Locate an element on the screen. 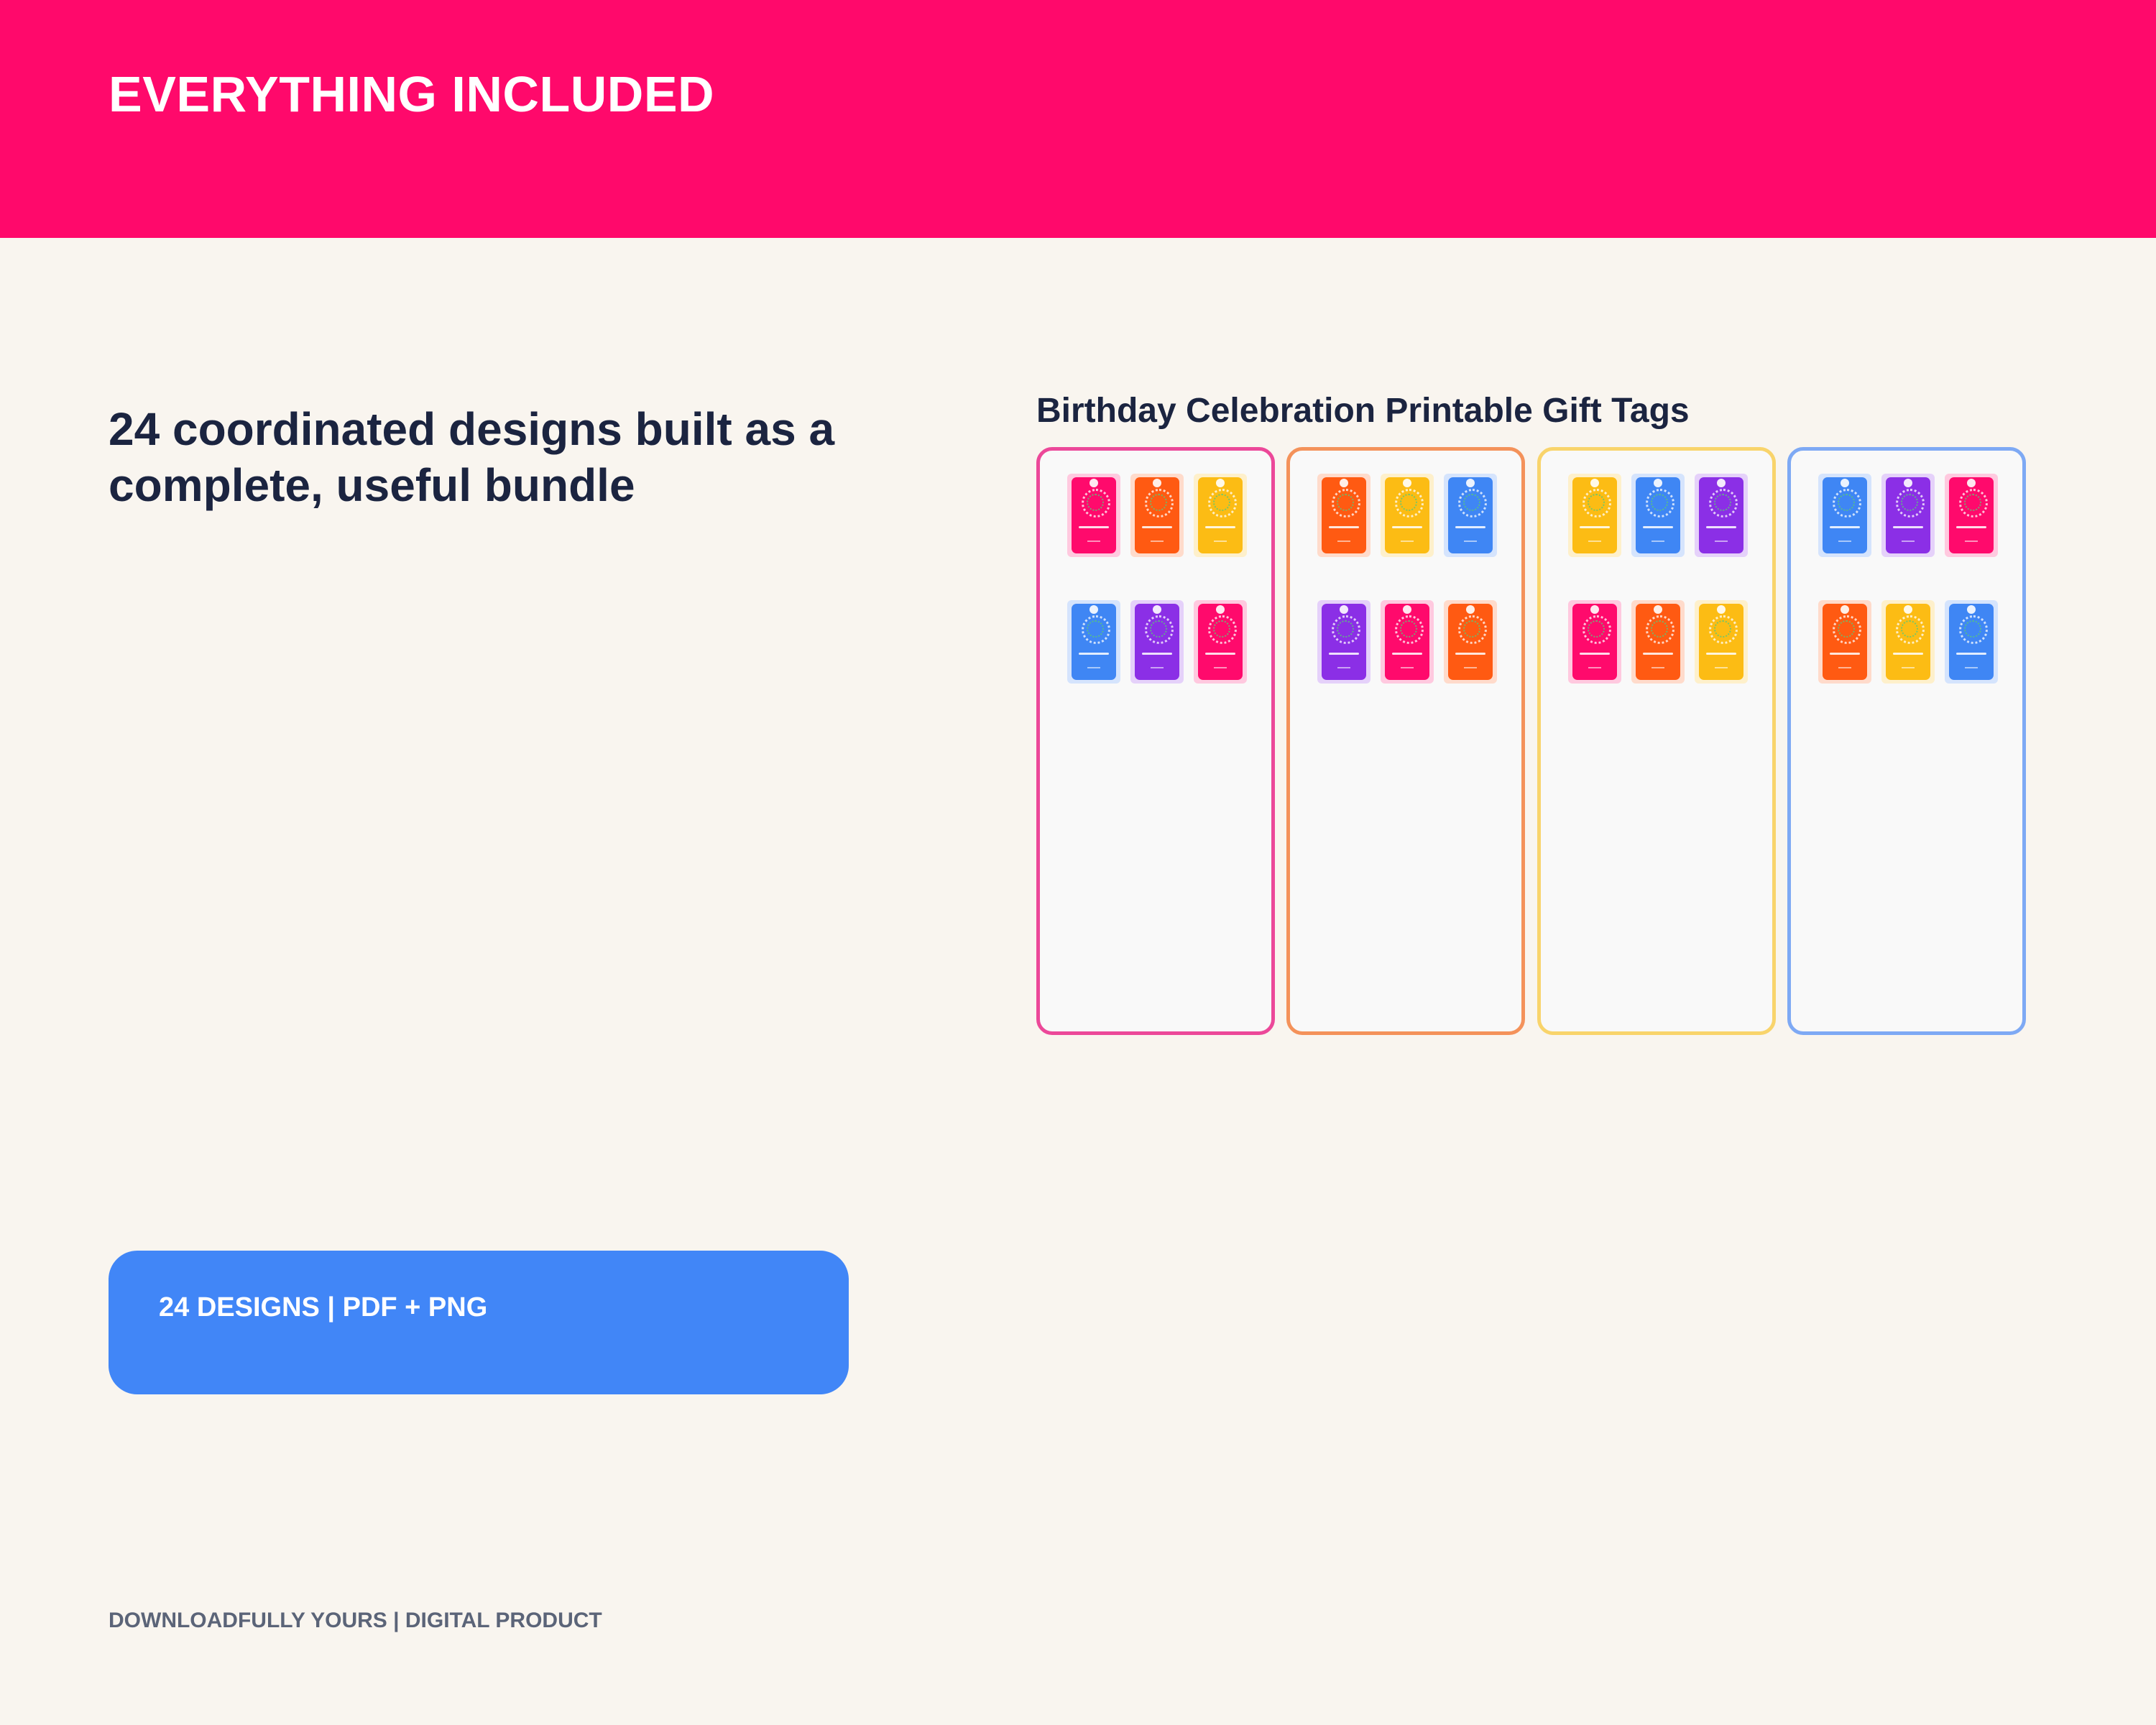 Image resolution: width=2156 pixels, height=1725 pixels. footer-text: DOWNLOADFULLY YOURS | DIGITAL PRODUCT is located at coordinates (356, 1620).